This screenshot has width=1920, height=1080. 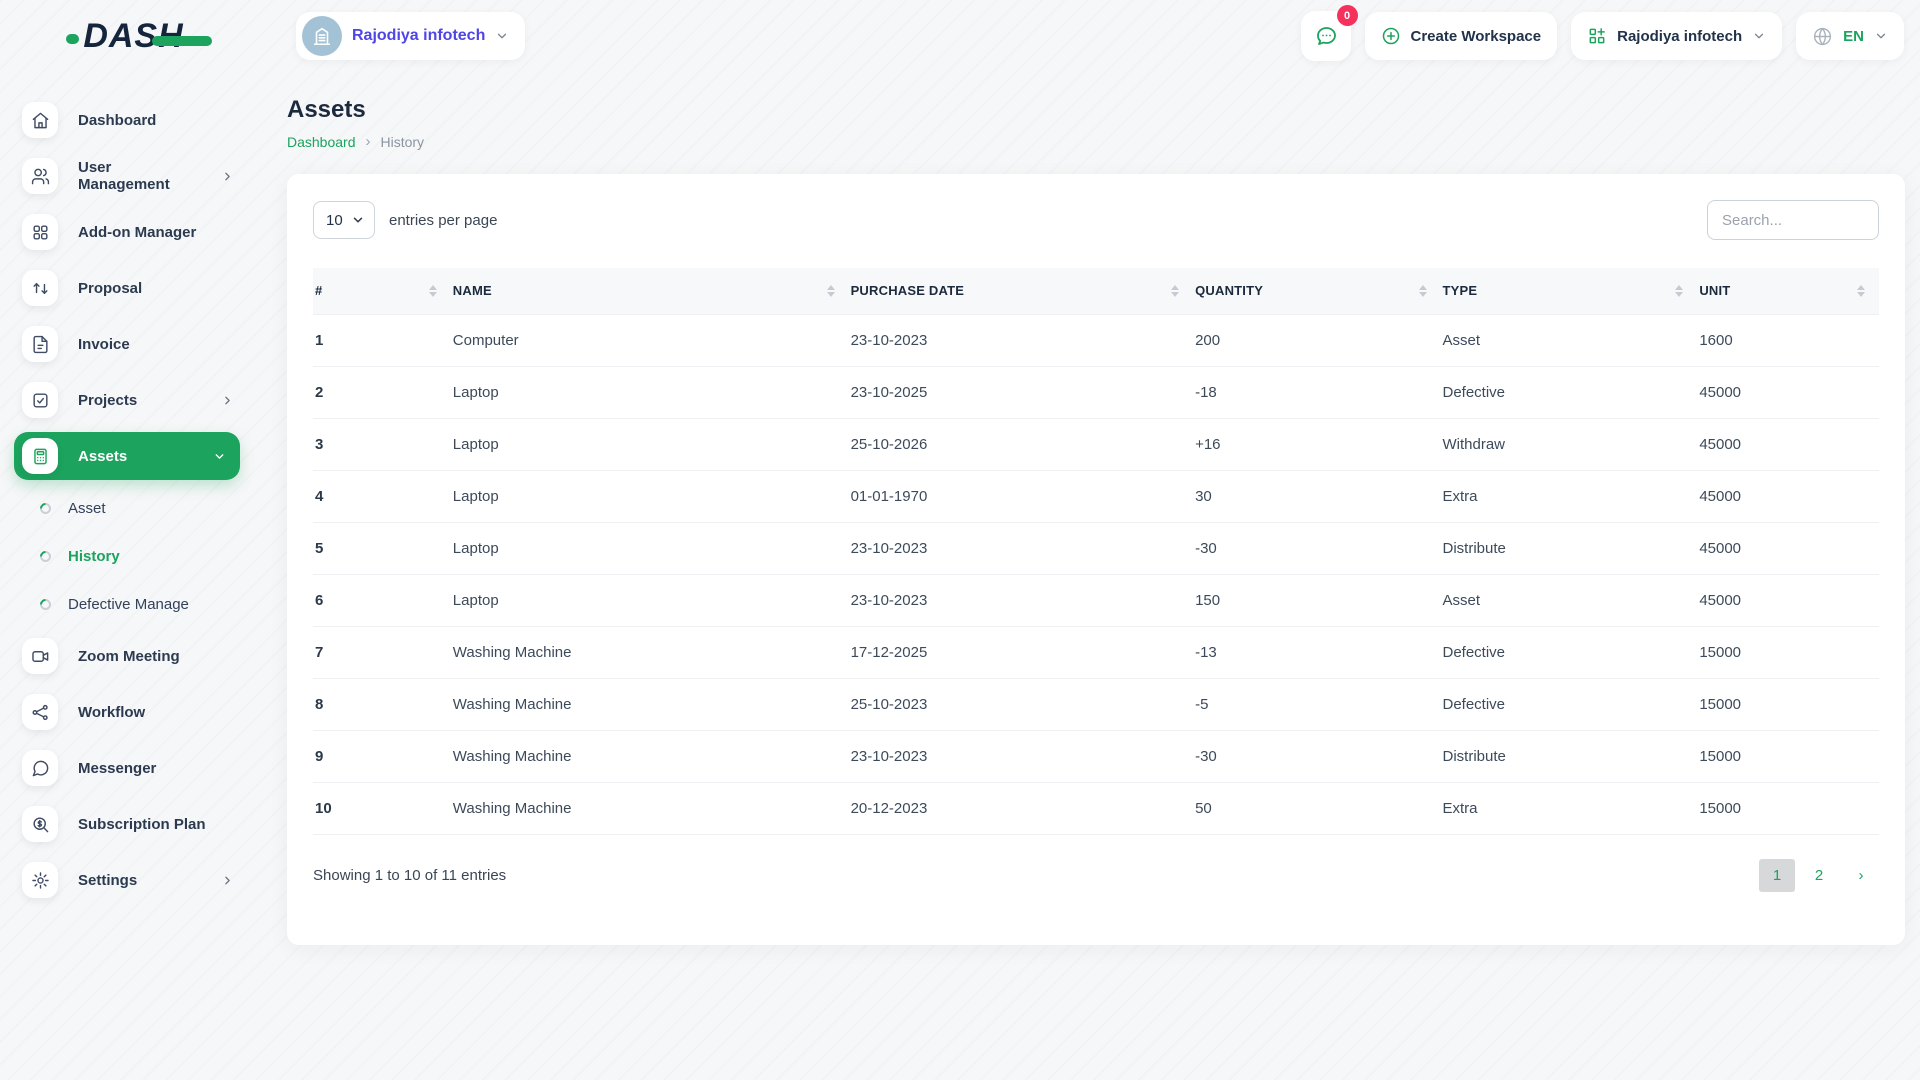 I want to click on file-icon, so click(x=40, y=344).